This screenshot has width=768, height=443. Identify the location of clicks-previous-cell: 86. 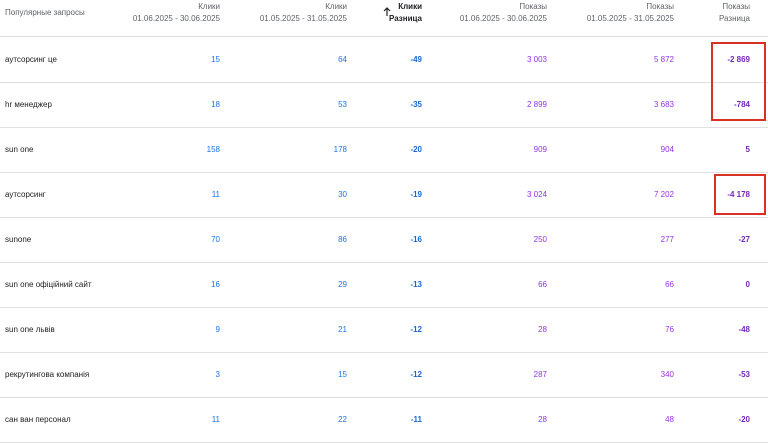
(342, 239).